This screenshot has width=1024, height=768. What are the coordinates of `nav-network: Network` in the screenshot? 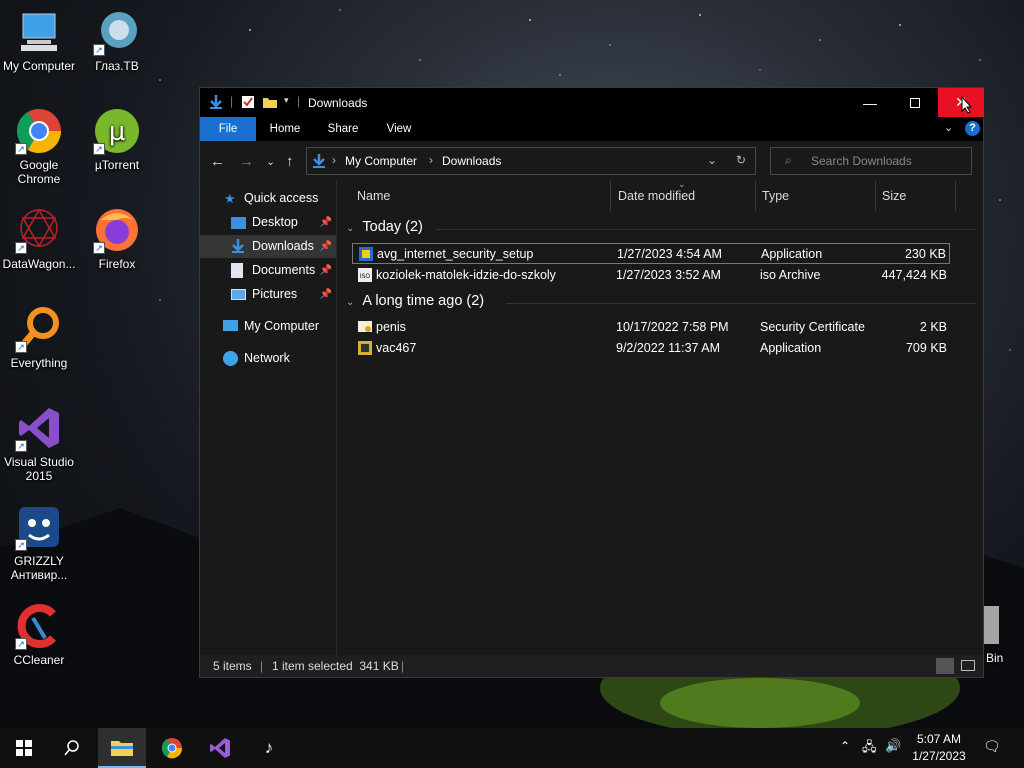 It's located at (268, 358).